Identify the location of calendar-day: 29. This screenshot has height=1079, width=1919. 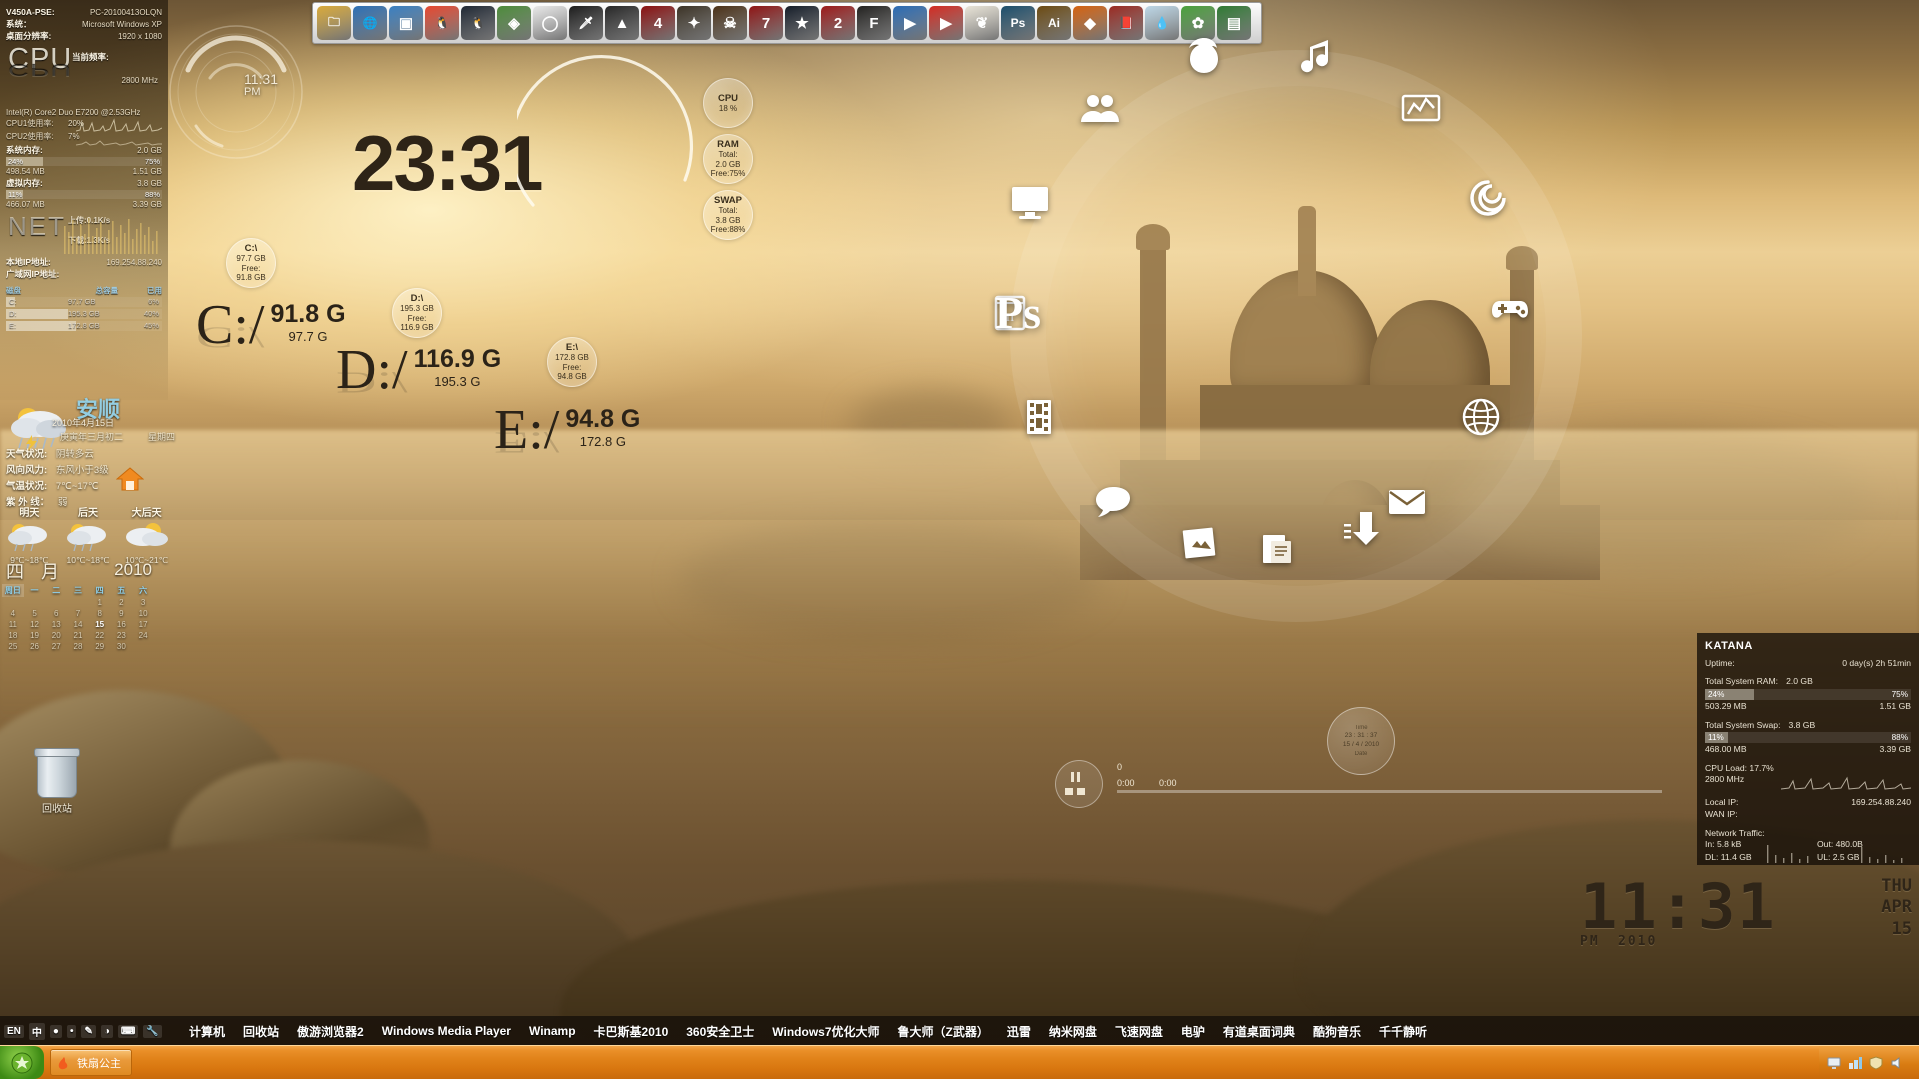
(100, 646).